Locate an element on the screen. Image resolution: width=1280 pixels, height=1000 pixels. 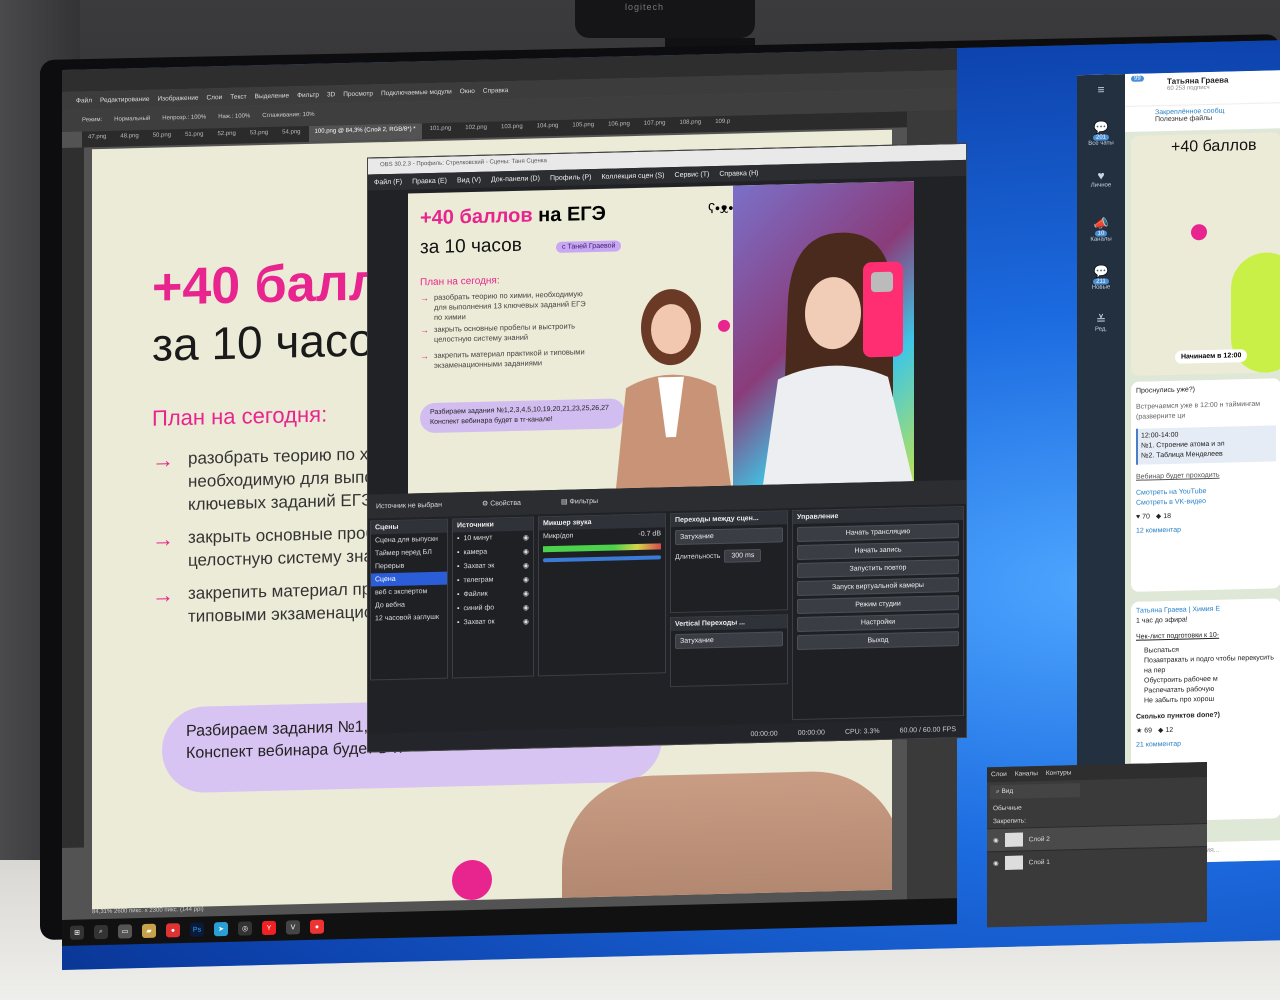
menu-item: Справка is located at coordinates (496, 91).